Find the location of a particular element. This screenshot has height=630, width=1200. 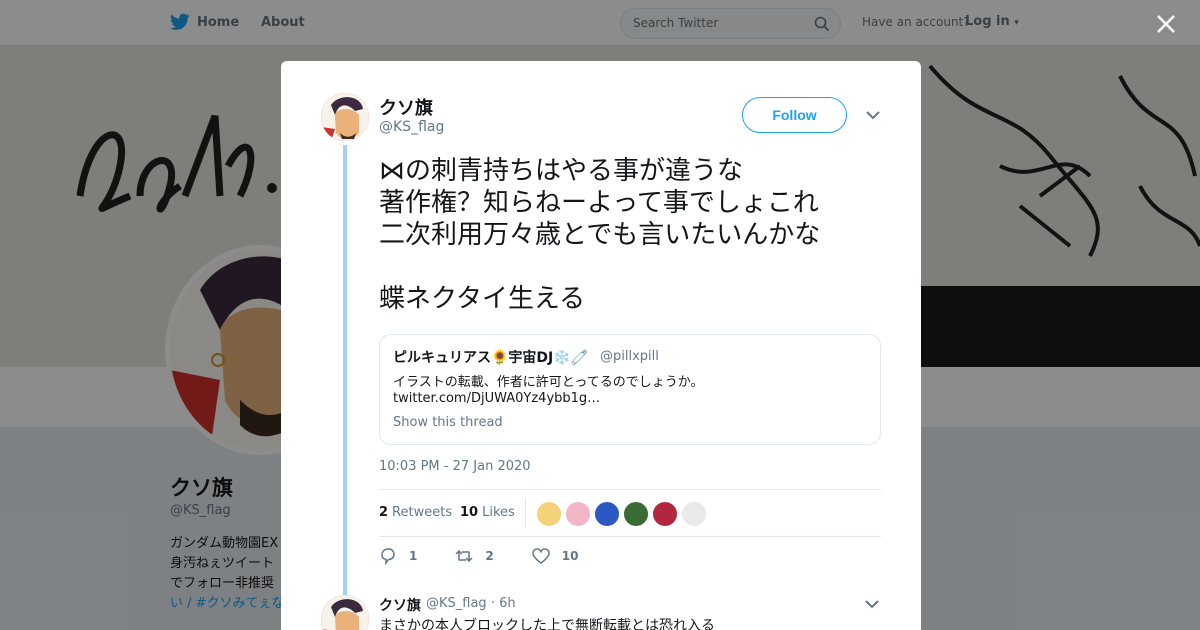

retweet-action: 2 is located at coordinates (474, 556).